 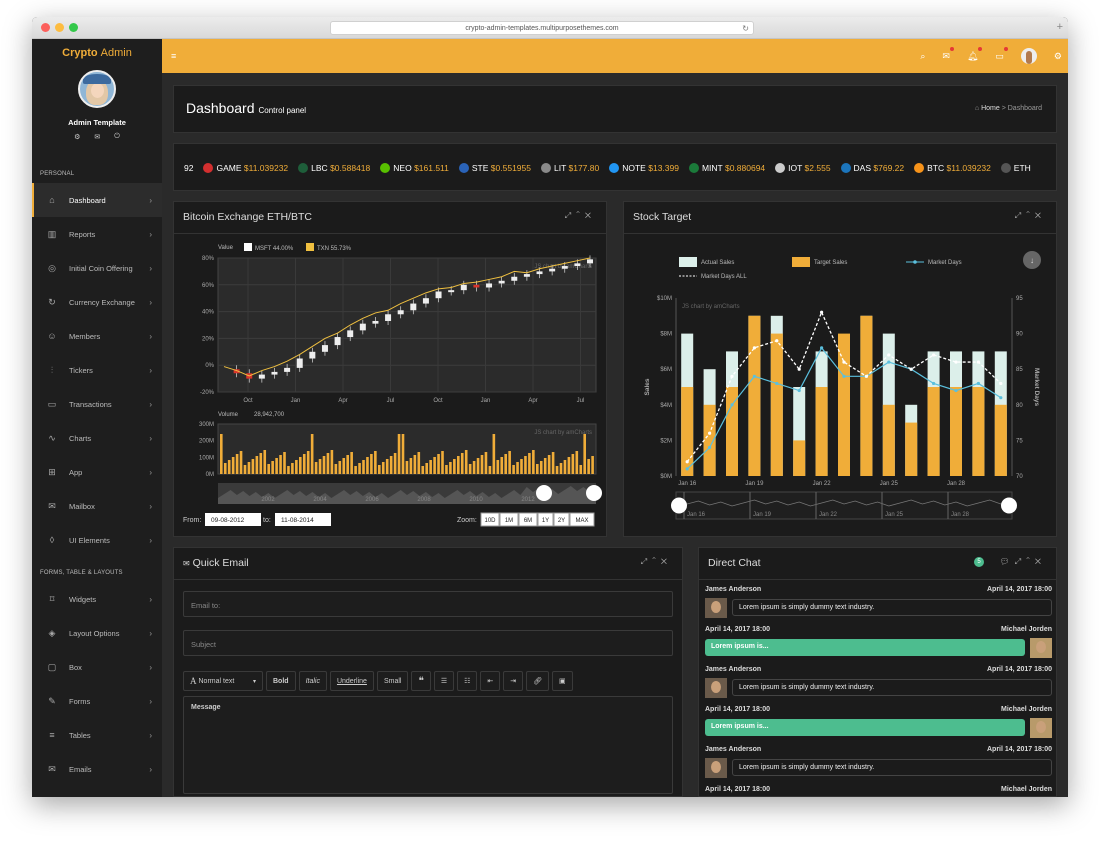 I want to click on bold-button: Bold, so click(x=281, y=681).